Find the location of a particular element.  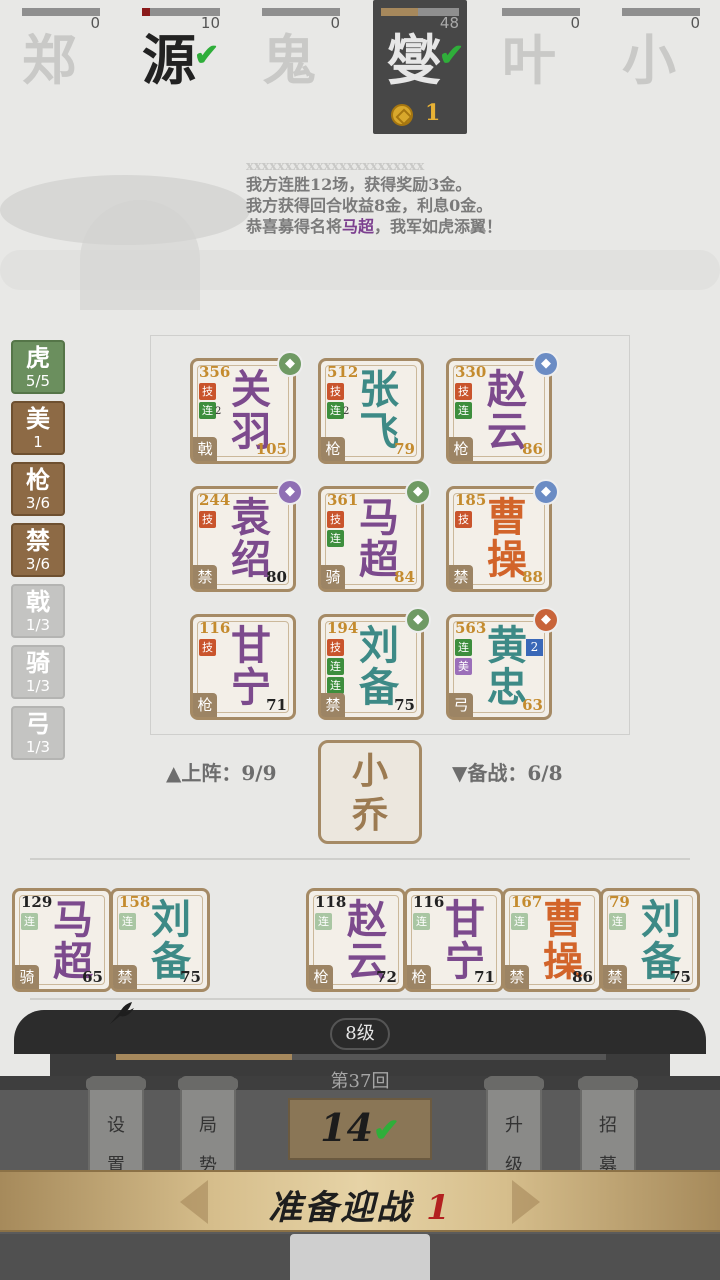

hero-class: 戟 is located at coordinates (205, 449).